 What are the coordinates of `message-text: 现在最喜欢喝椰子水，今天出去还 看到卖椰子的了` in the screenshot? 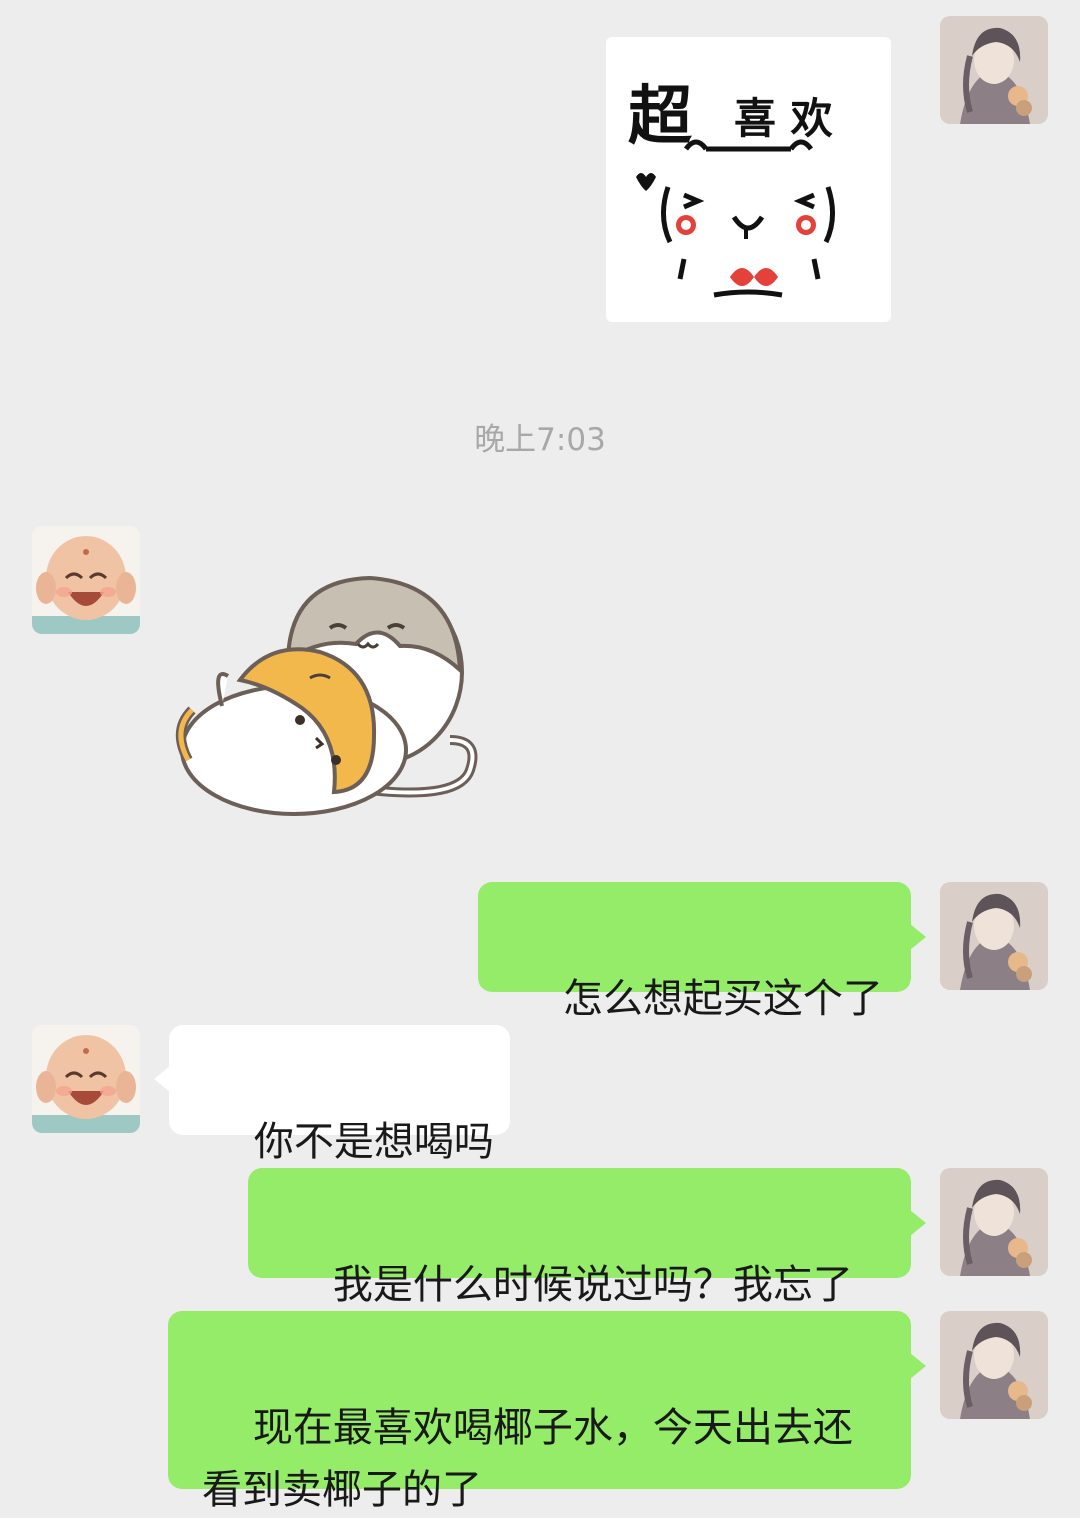 It's located at (527, 1459).